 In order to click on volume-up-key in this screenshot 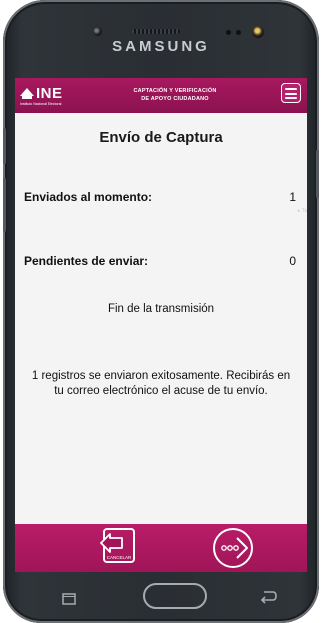, I will do `click(4, 146)`.